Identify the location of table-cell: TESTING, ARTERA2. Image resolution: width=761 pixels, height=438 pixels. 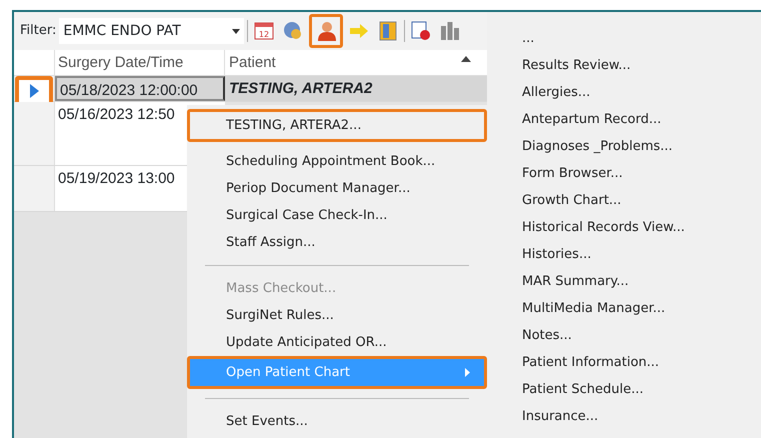
(300, 88).